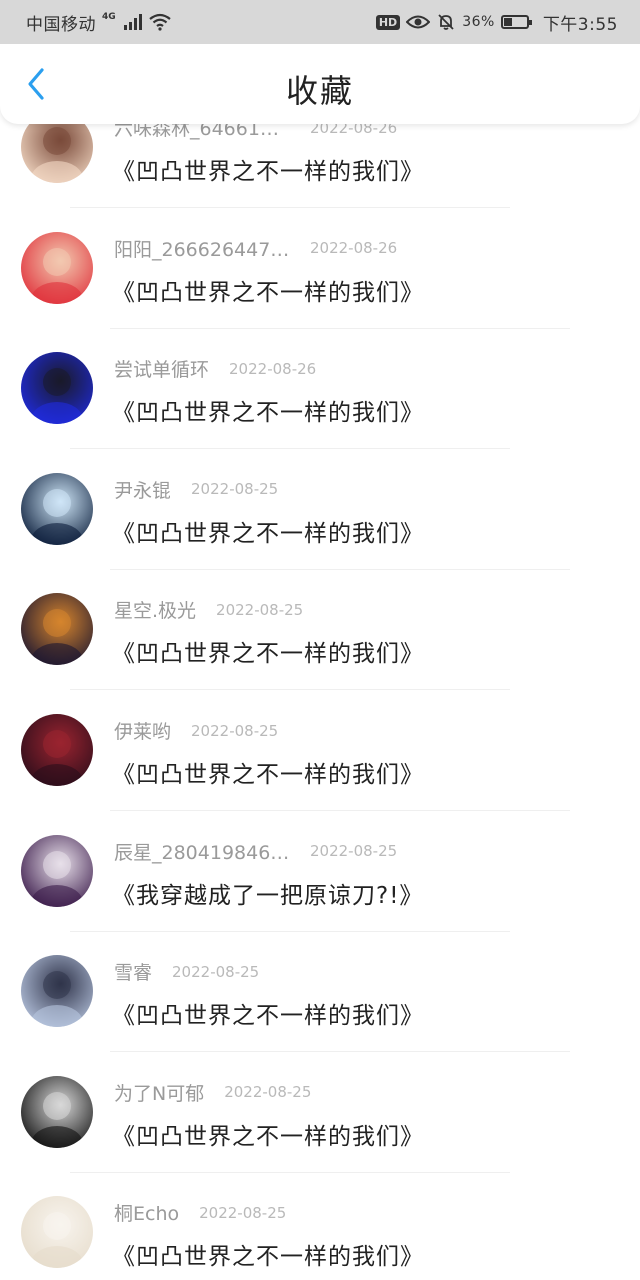  I want to click on favorite-item: 尝试单循环 2022-08-26 《凹凸世界之不一样的我们》, so click(320, 389).